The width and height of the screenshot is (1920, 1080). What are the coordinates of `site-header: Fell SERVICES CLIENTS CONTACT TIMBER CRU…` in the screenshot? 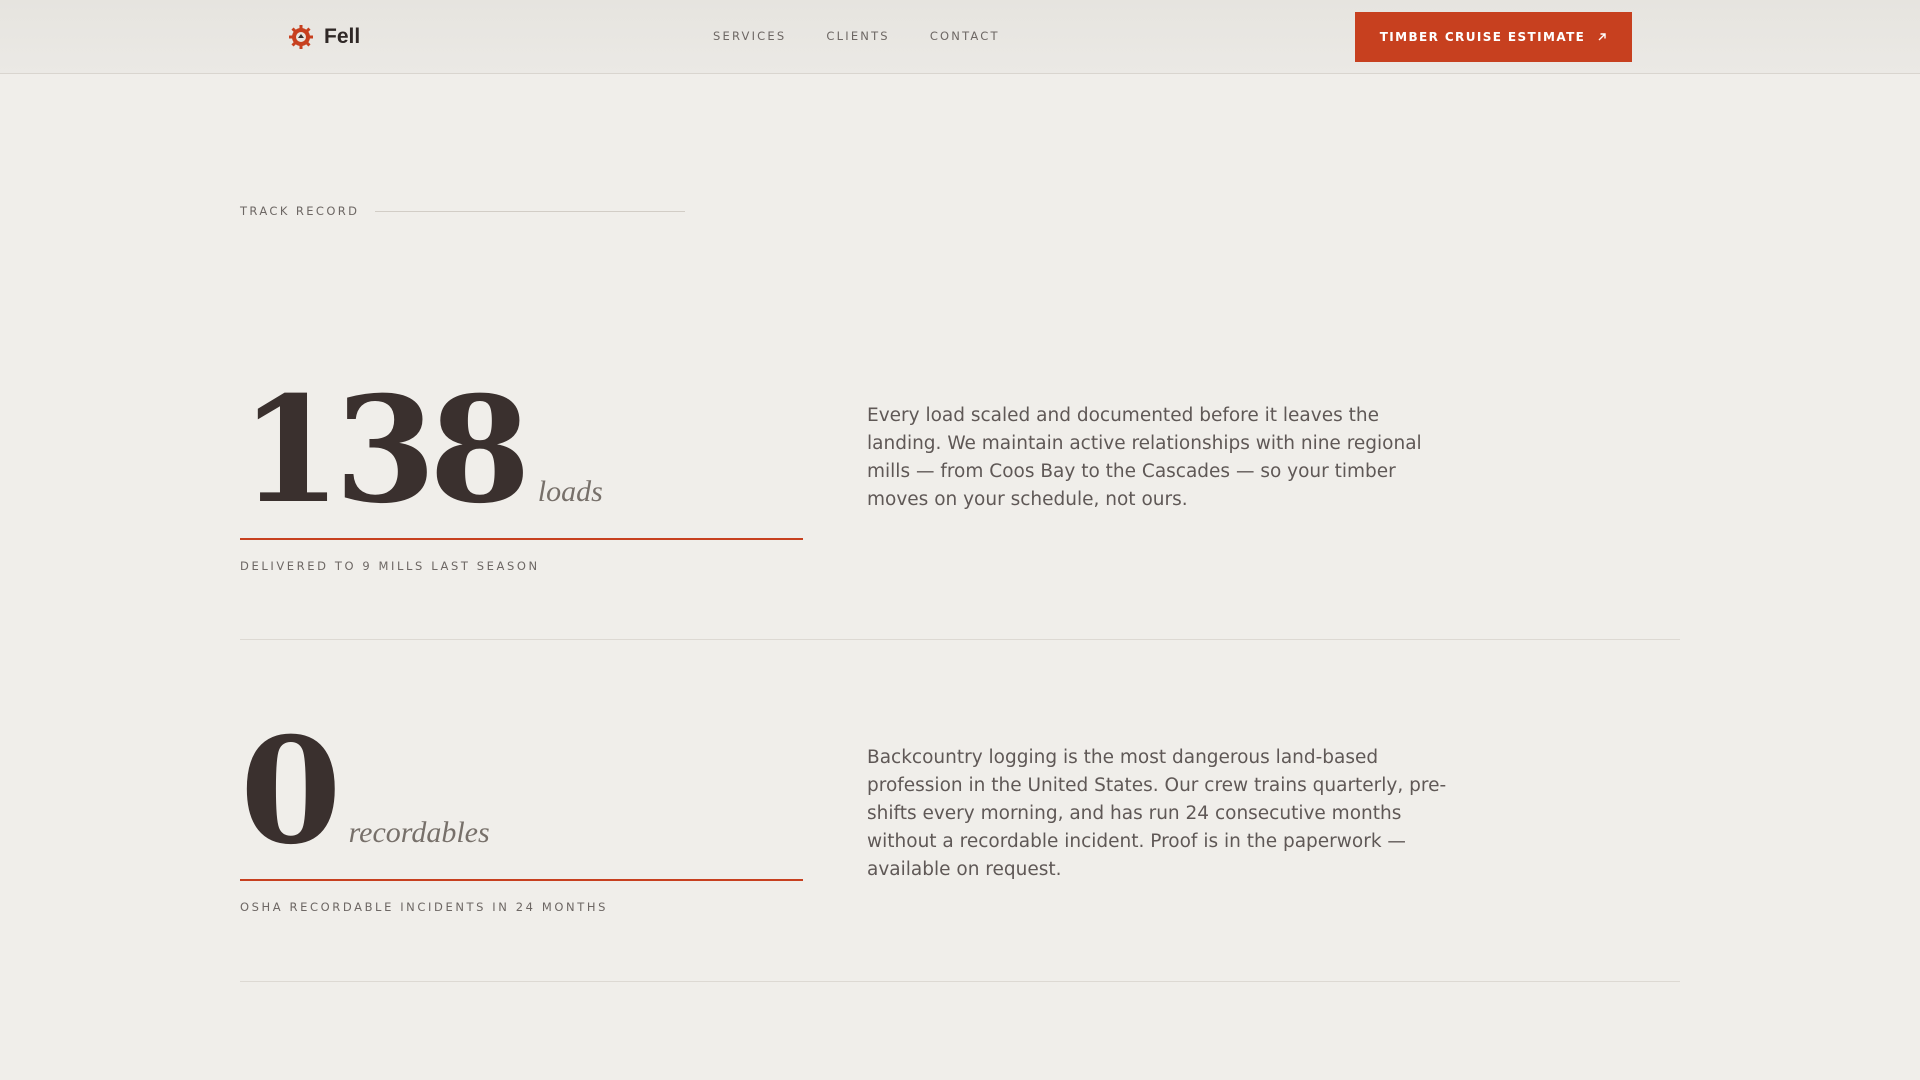 It's located at (960, 37).